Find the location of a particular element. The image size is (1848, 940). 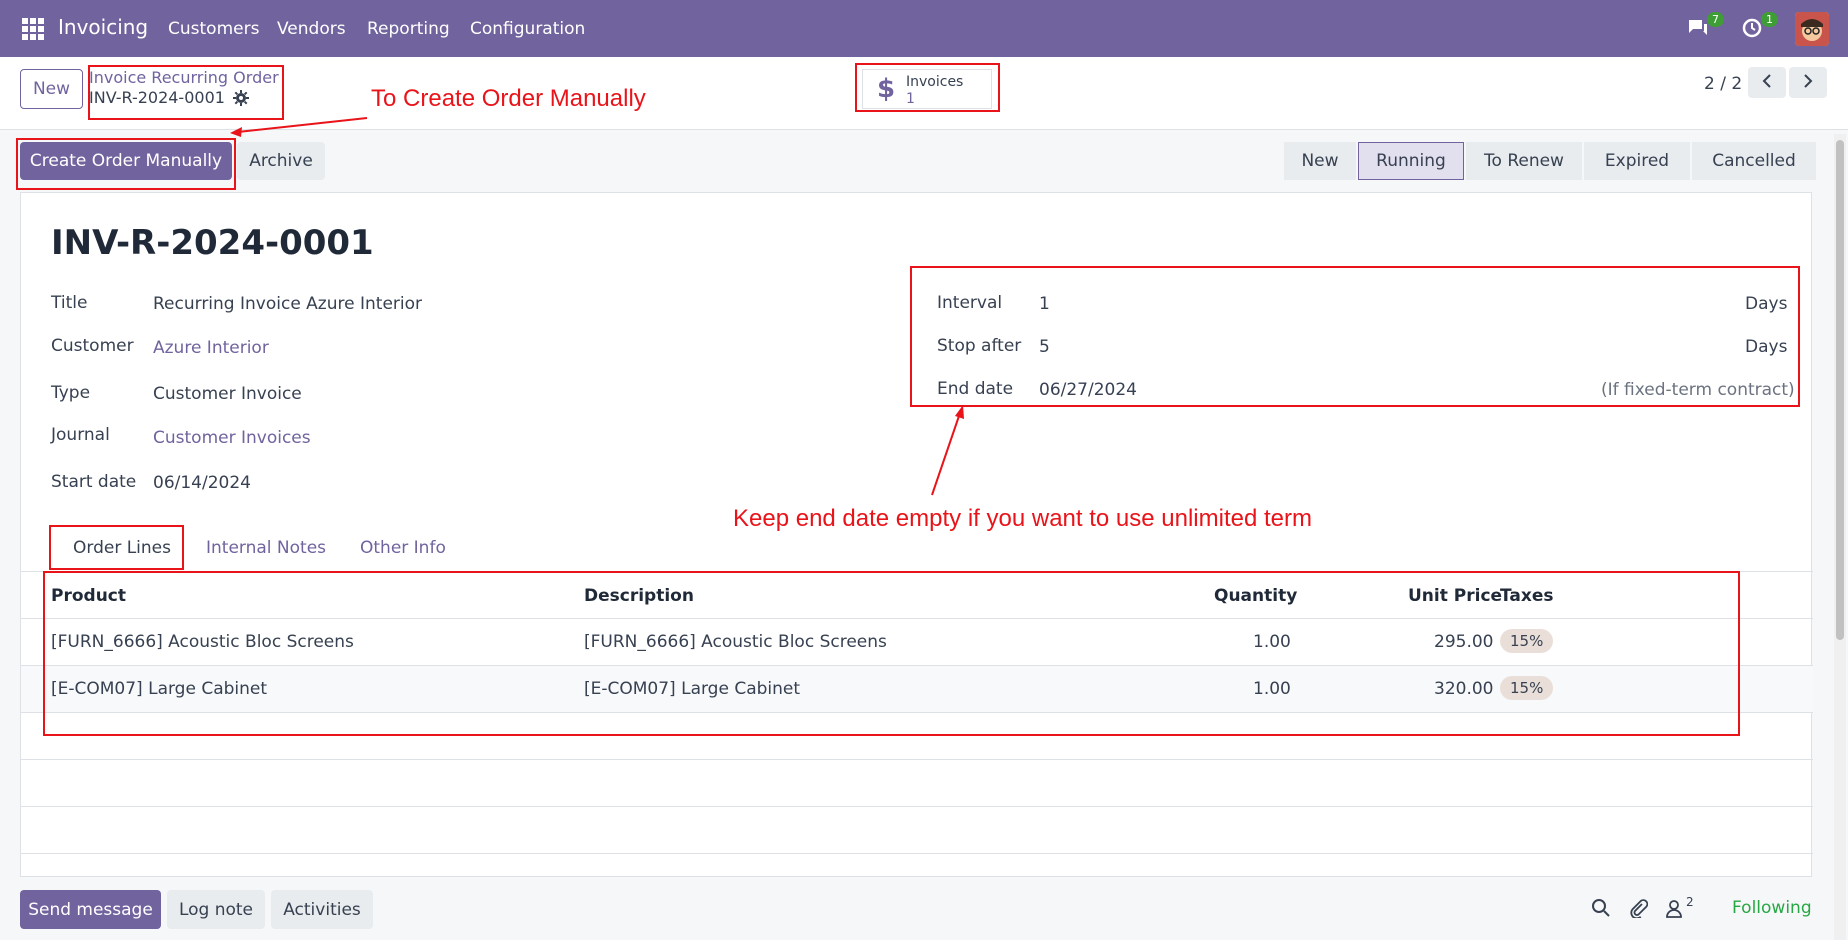

paperclip-icon is located at coordinates (1639, 909).